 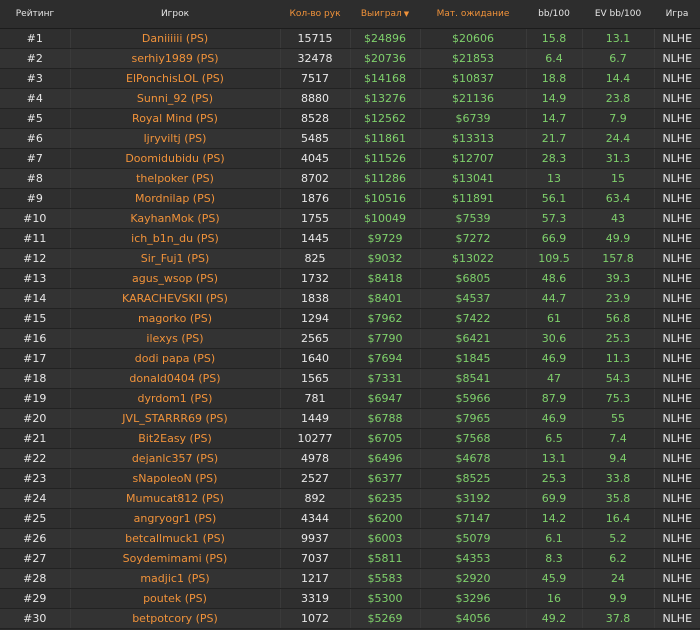 I want to click on cell-hands: 1876, so click(x=315, y=198).